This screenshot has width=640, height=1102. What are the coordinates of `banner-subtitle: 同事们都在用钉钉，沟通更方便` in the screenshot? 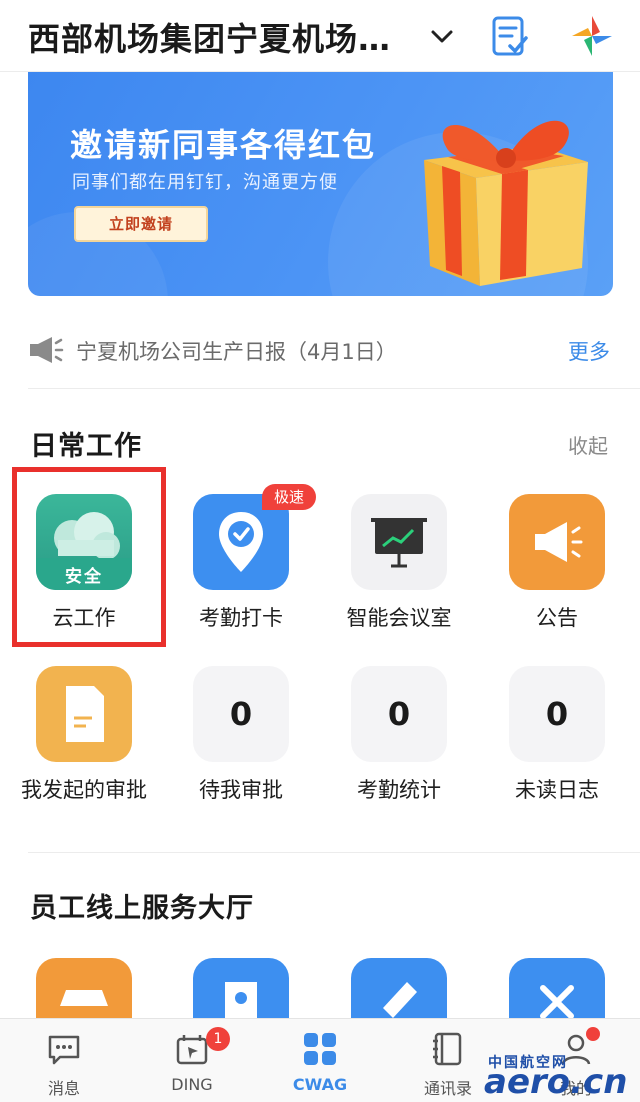 It's located at (205, 182).